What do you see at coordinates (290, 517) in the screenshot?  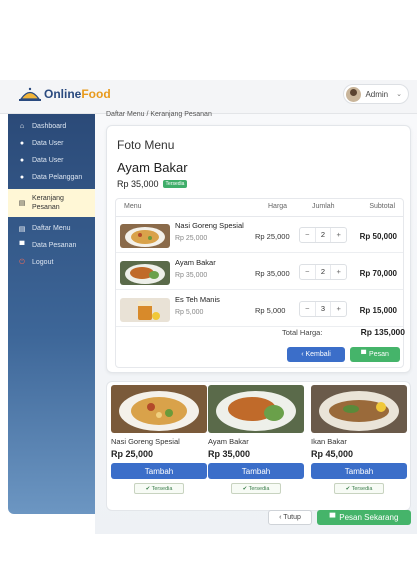 I see `close-button: ‹ Tutup` at bounding box center [290, 517].